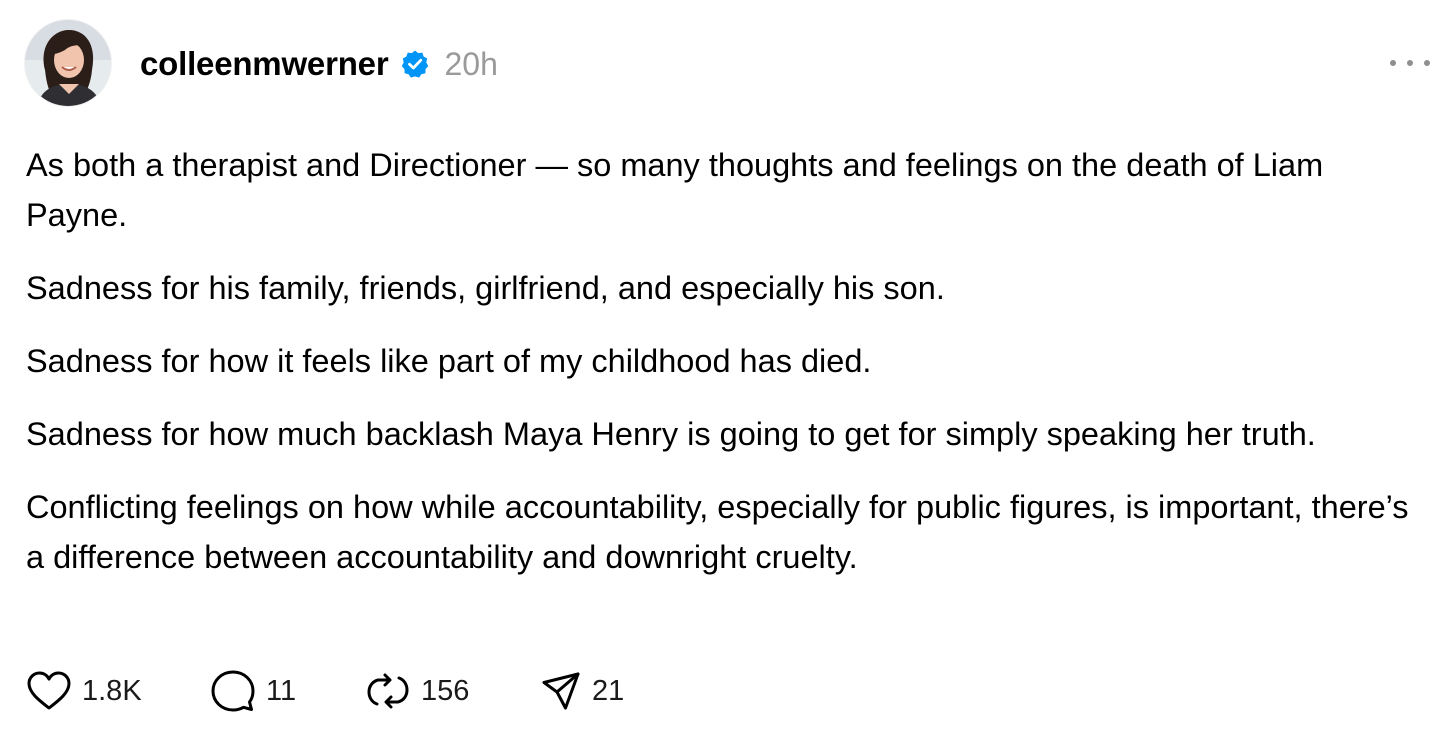  I want to click on share-button: 21, so click(600, 691).